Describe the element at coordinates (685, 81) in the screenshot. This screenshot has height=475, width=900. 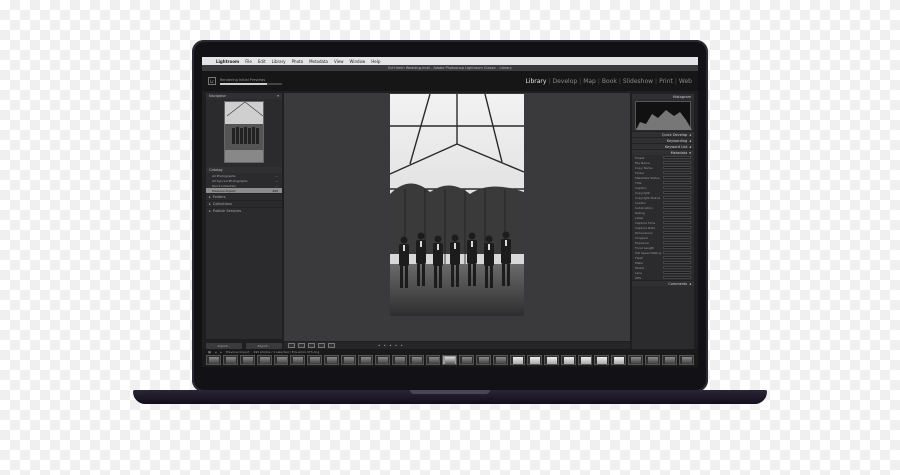
I see `module-web: Web` at that location.